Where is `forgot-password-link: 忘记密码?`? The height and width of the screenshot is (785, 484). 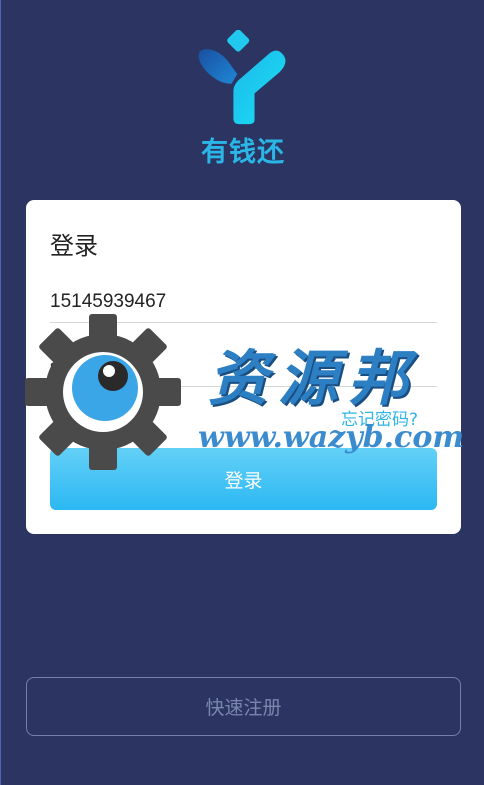
forgot-password-link: 忘记密码? is located at coordinates (379, 417).